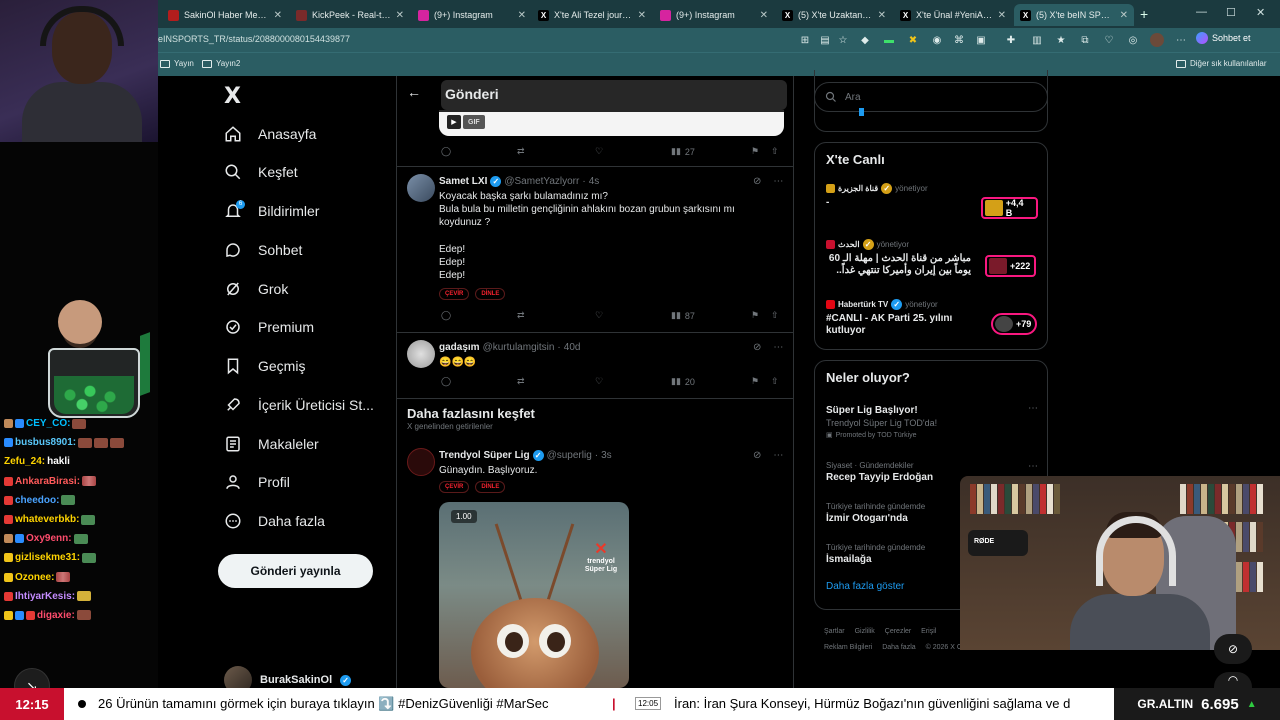 Image resolution: width=1280 pixels, height=720 pixels. I want to click on bookmark-folder: Yayın2, so click(221, 63).